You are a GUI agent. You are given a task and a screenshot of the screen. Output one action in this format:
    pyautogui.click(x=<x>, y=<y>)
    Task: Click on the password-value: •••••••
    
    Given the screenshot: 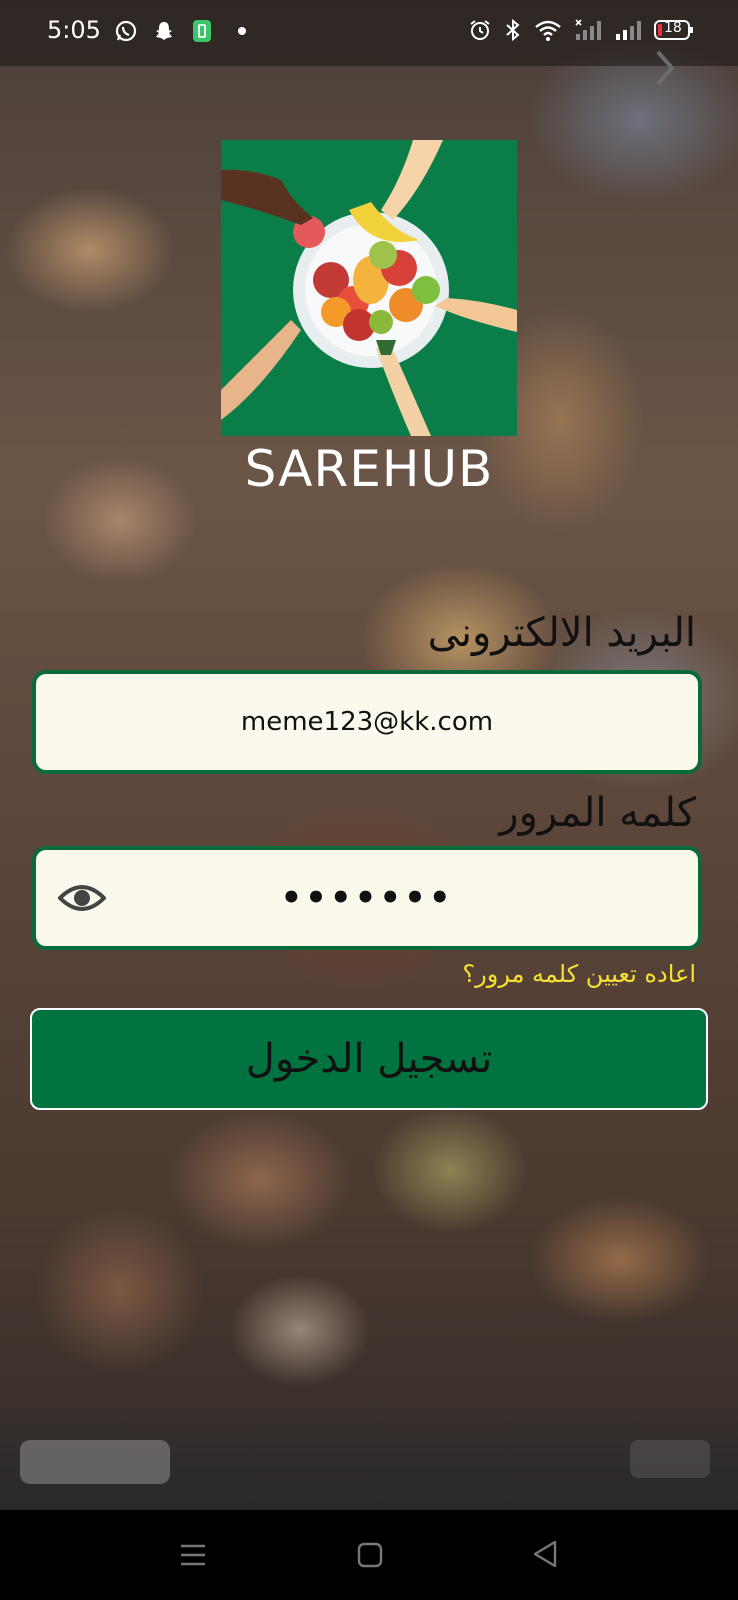 What is the action you would take?
    pyautogui.click(x=367, y=898)
    